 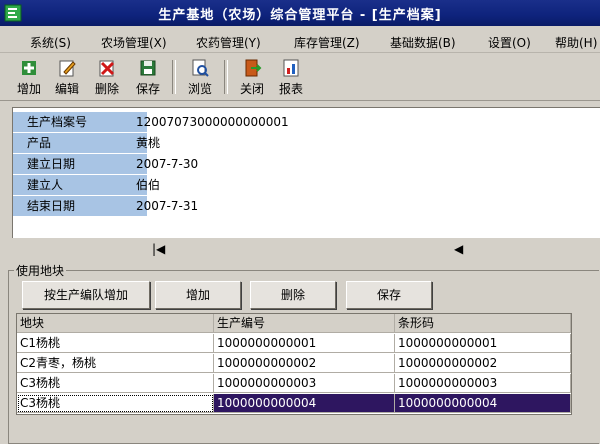 What do you see at coordinates (148, 143) in the screenshot?
I see `product-field: 黄桃` at bounding box center [148, 143].